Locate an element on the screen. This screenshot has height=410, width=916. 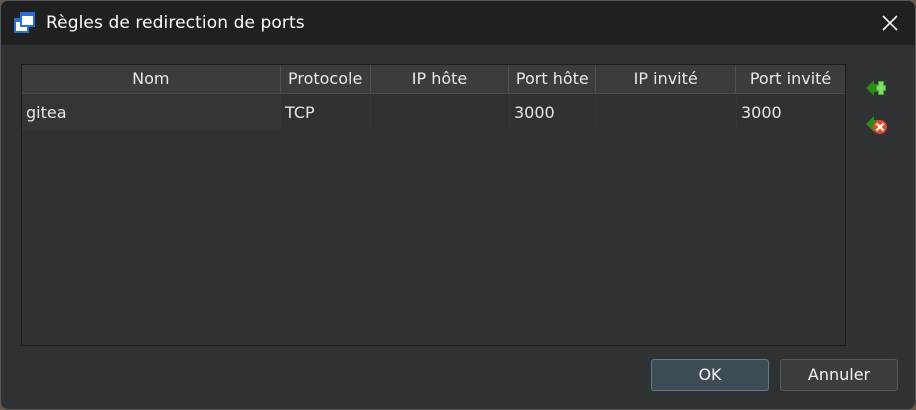
column-header-protocole: Protocole is located at coordinates (326, 79).